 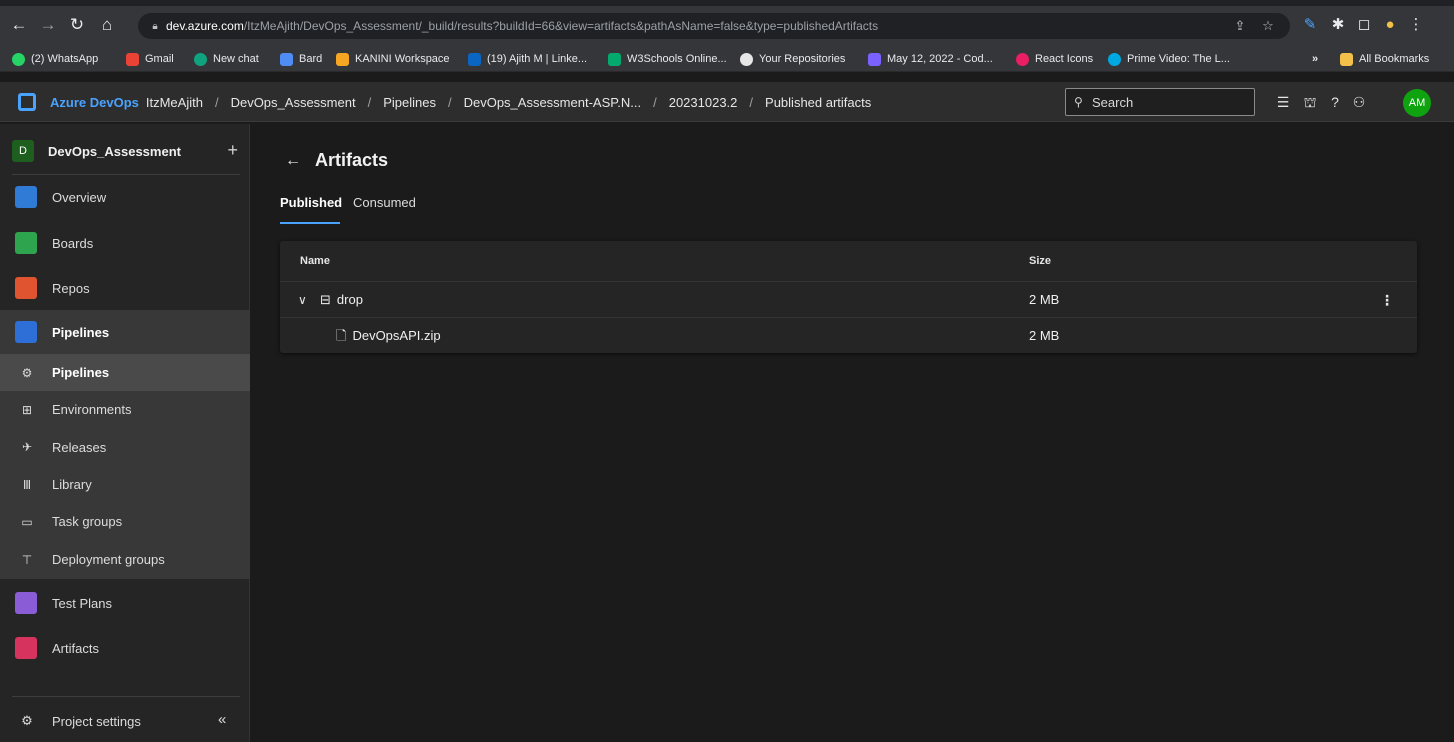 I want to click on sub-nav-deployment-groups: ⊤ Deployment groups, so click(x=125, y=559).